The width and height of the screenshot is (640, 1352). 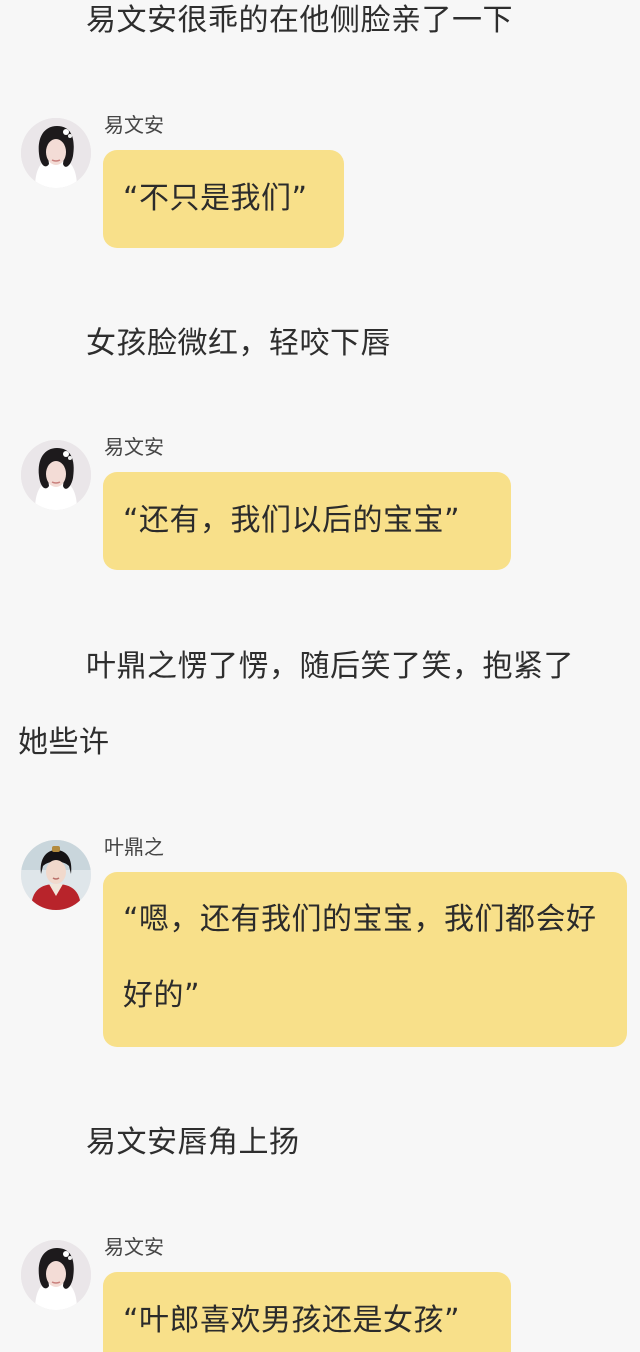 What do you see at coordinates (330, 666) in the screenshot?
I see `narration-text: 叶鼎之愣了愣，随后笑了笑，抱紧了` at bounding box center [330, 666].